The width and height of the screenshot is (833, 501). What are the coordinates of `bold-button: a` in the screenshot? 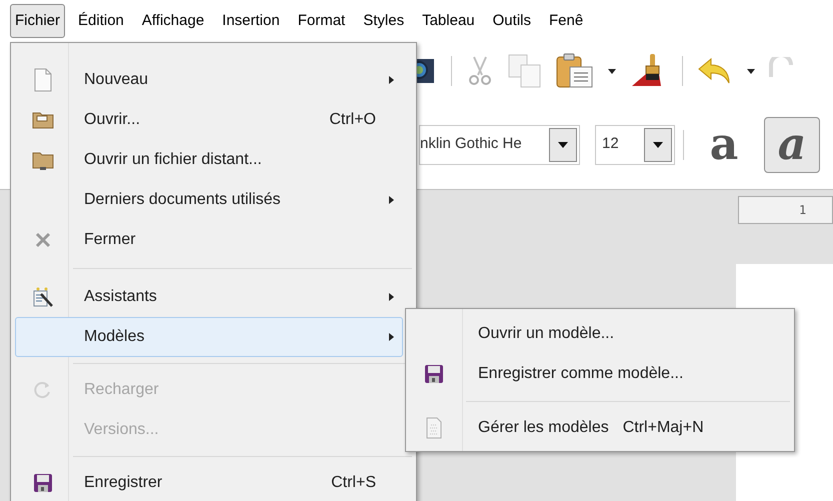 It's located at (724, 144).